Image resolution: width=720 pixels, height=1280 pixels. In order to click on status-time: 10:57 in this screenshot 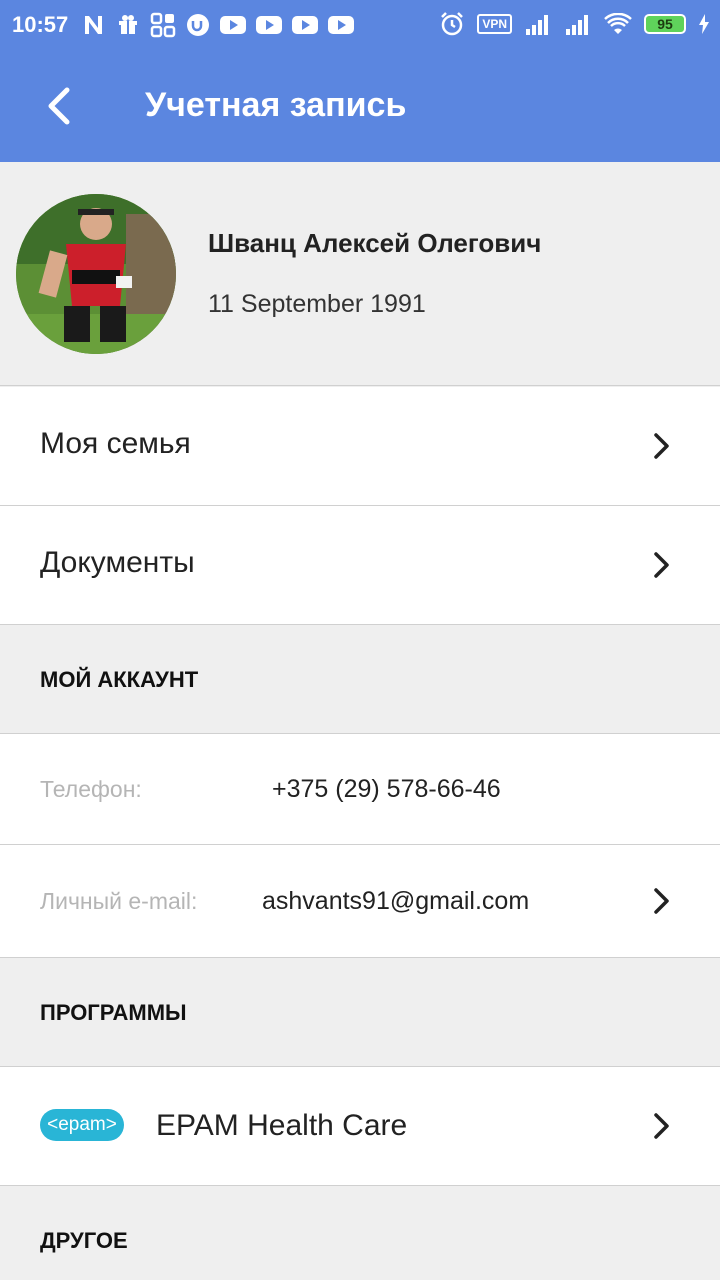, I will do `click(40, 24)`.